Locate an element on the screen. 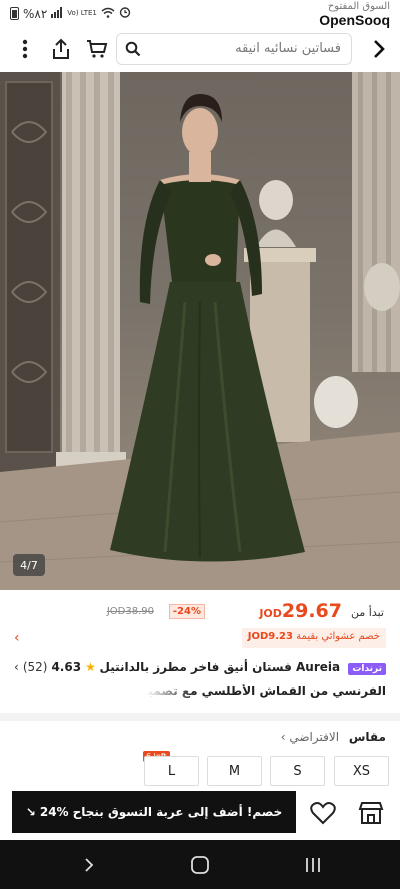  star-icon: ★ is located at coordinates (90, 667).